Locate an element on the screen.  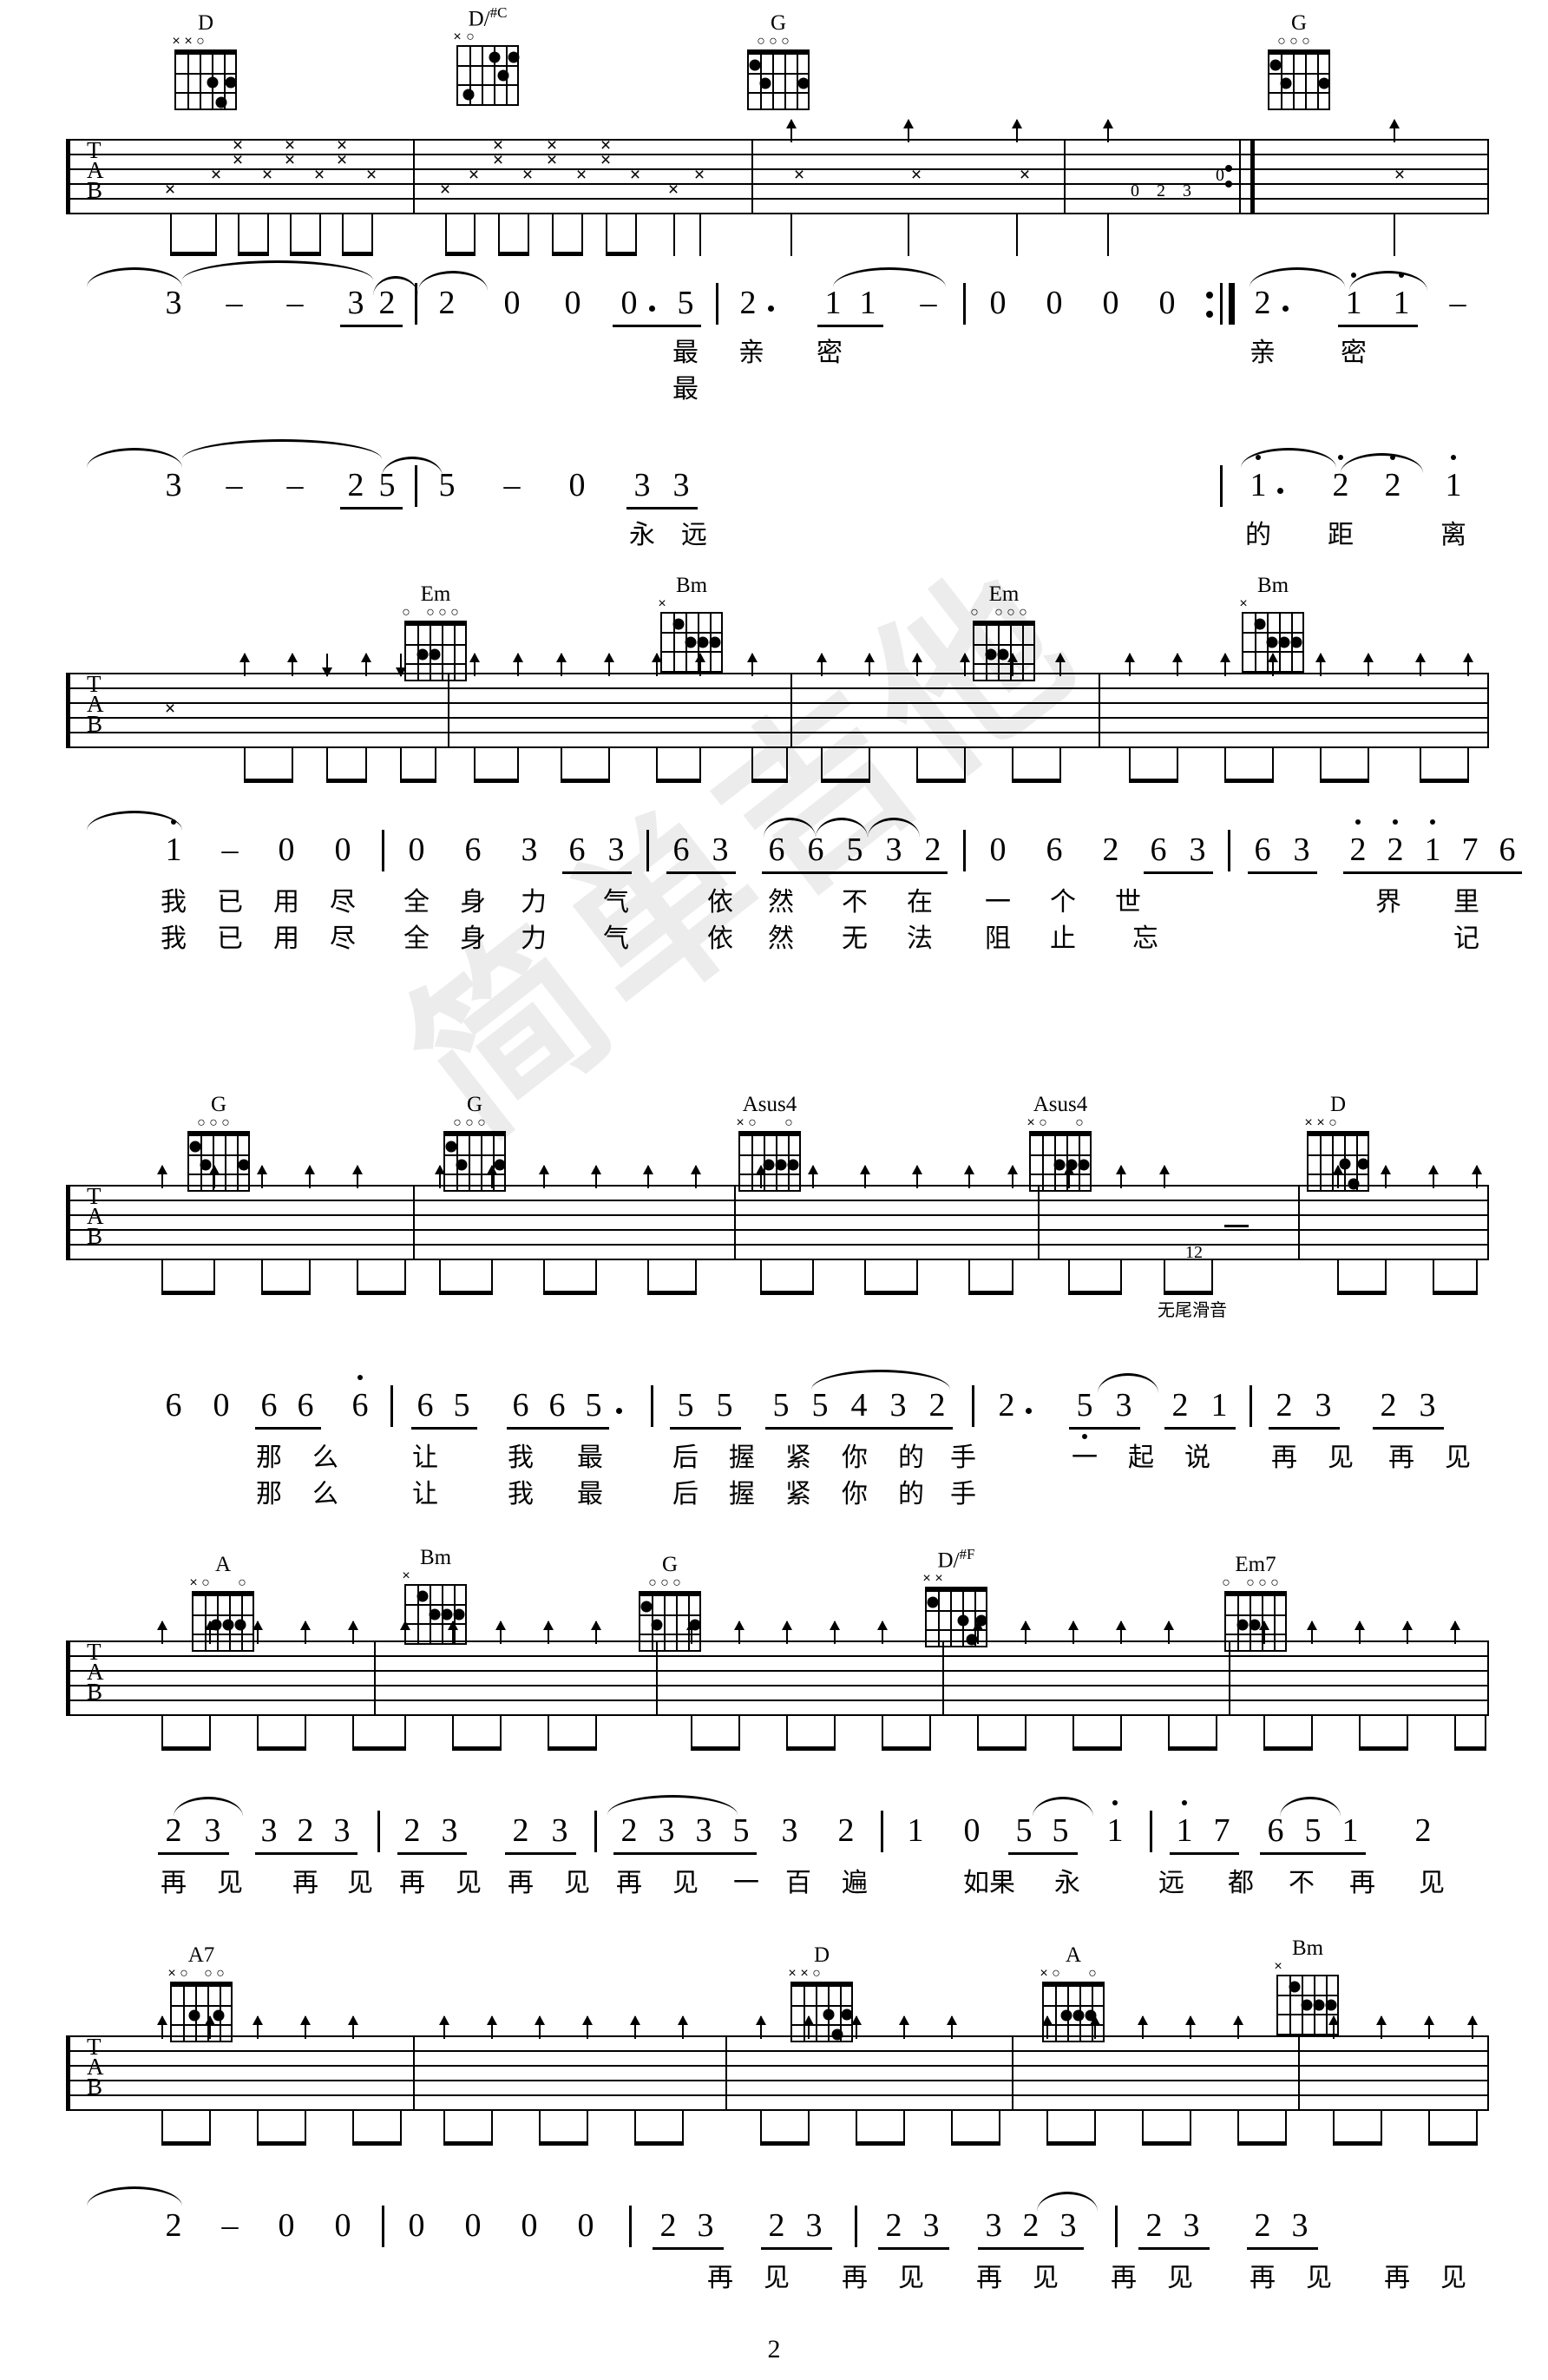
chord-diagram-g-4: G ○ ○ ○ is located at coordinates (474, 1143).